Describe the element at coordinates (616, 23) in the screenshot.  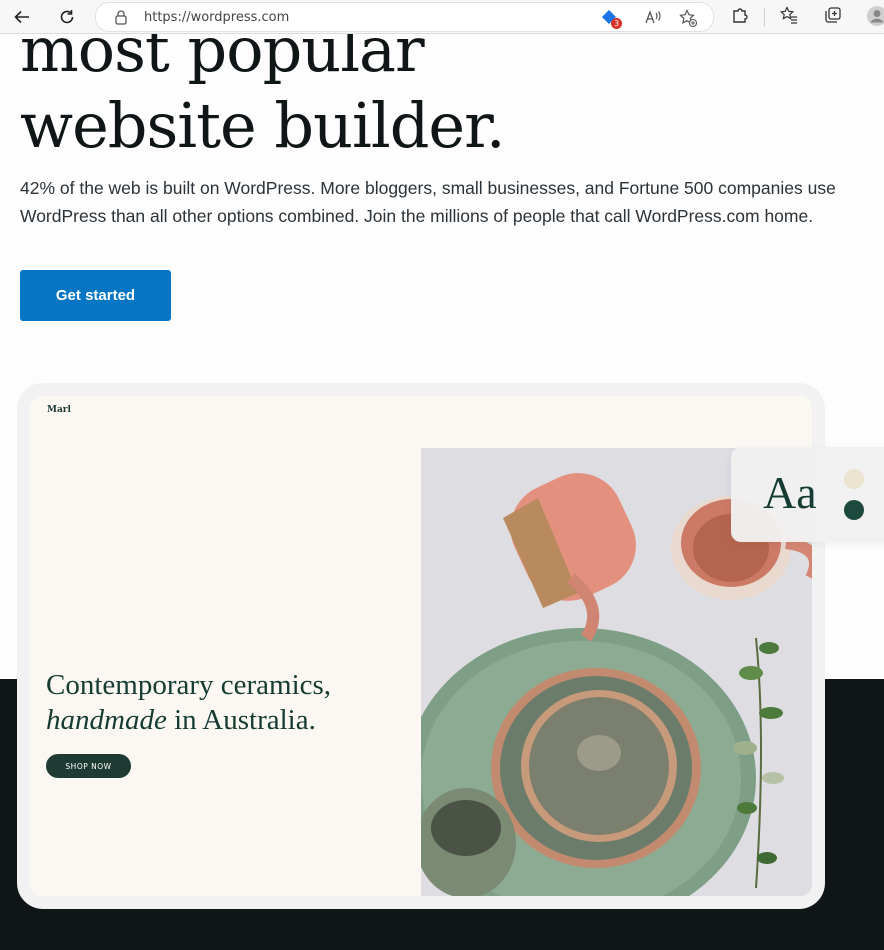
I see `extension-badge: 3` at that location.